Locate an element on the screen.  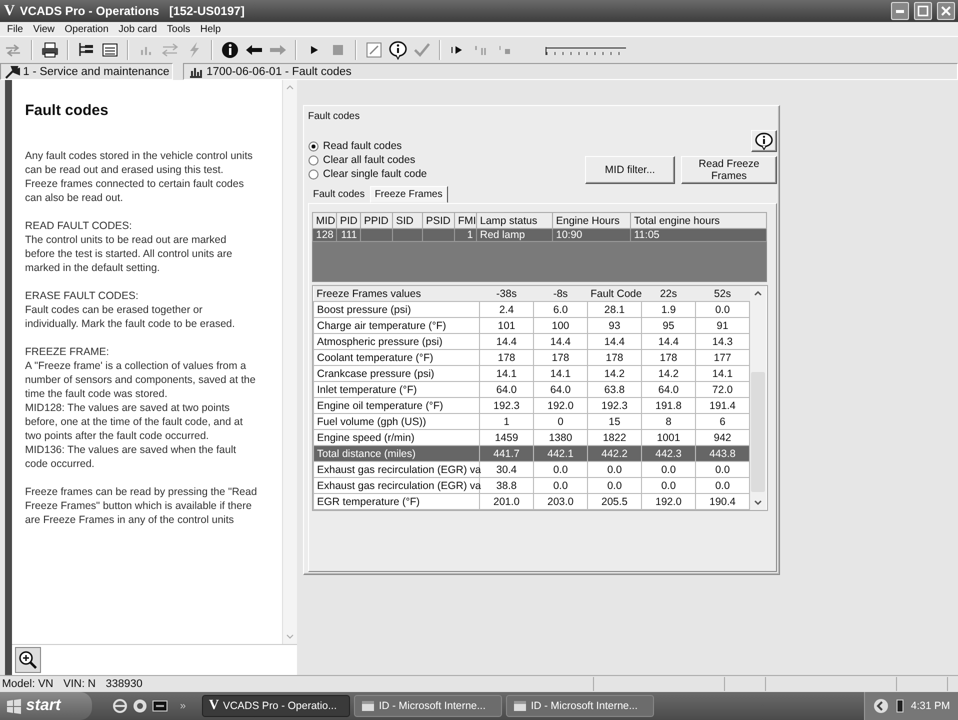
table-cell: Crankcase pressure (psi) is located at coordinates (397, 374).